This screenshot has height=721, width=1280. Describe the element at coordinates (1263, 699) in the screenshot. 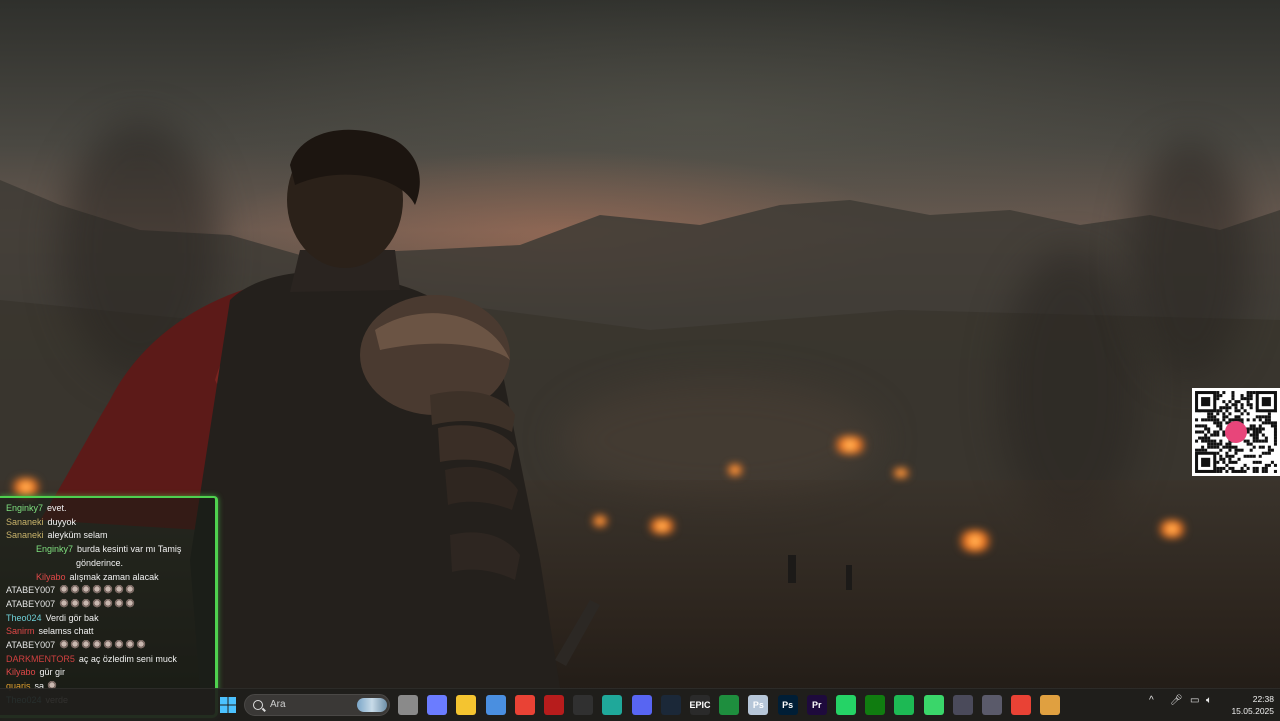

I see `clock-time: 22:38` at that location.